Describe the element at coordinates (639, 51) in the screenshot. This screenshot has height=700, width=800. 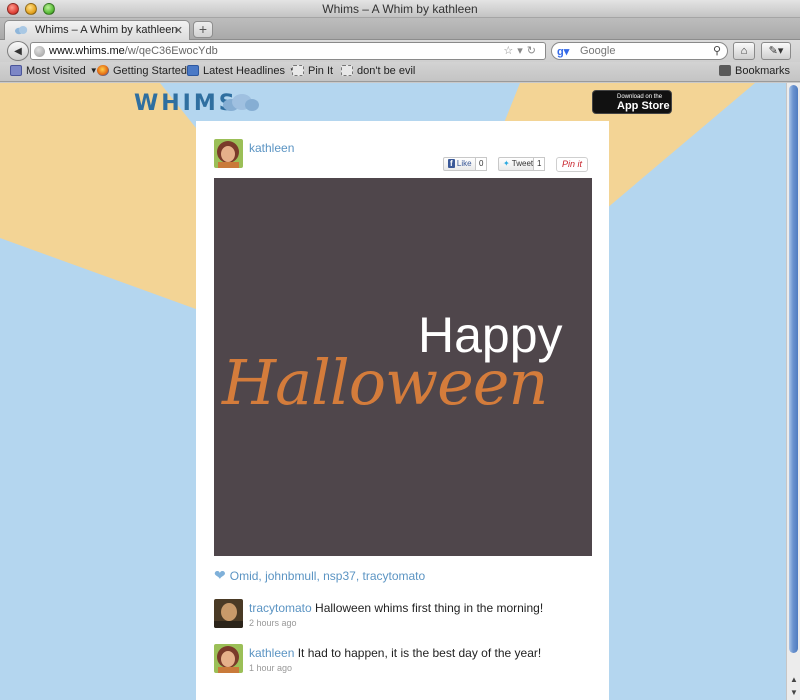
I see `search-input: g▾ Google ⚲` at that location.